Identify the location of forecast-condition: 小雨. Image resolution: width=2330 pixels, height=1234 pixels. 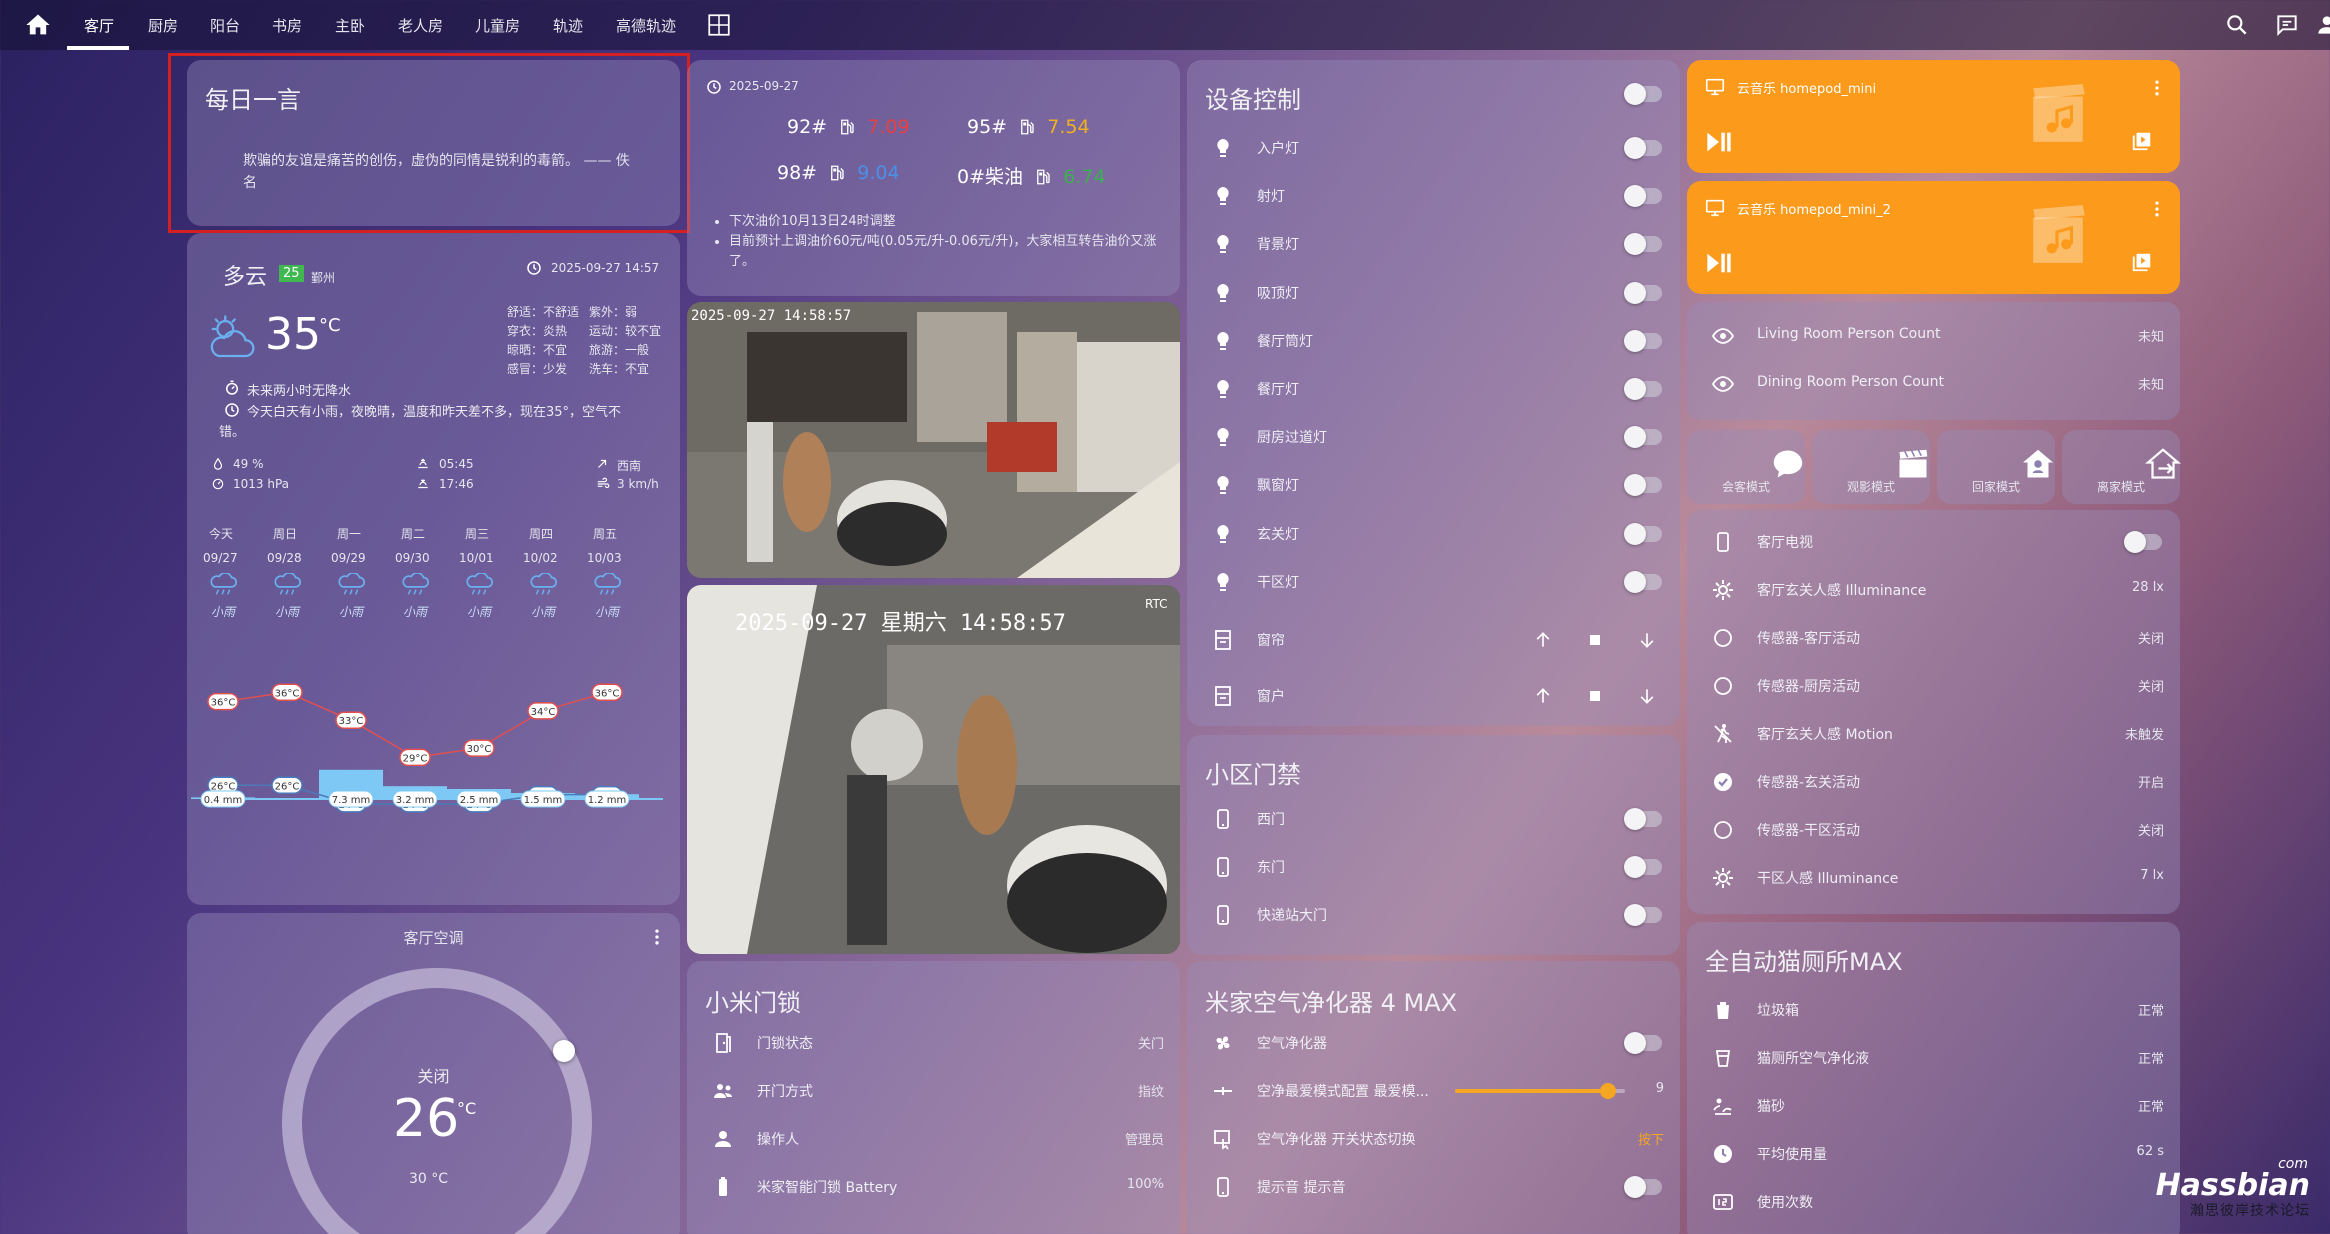
(543, 612).